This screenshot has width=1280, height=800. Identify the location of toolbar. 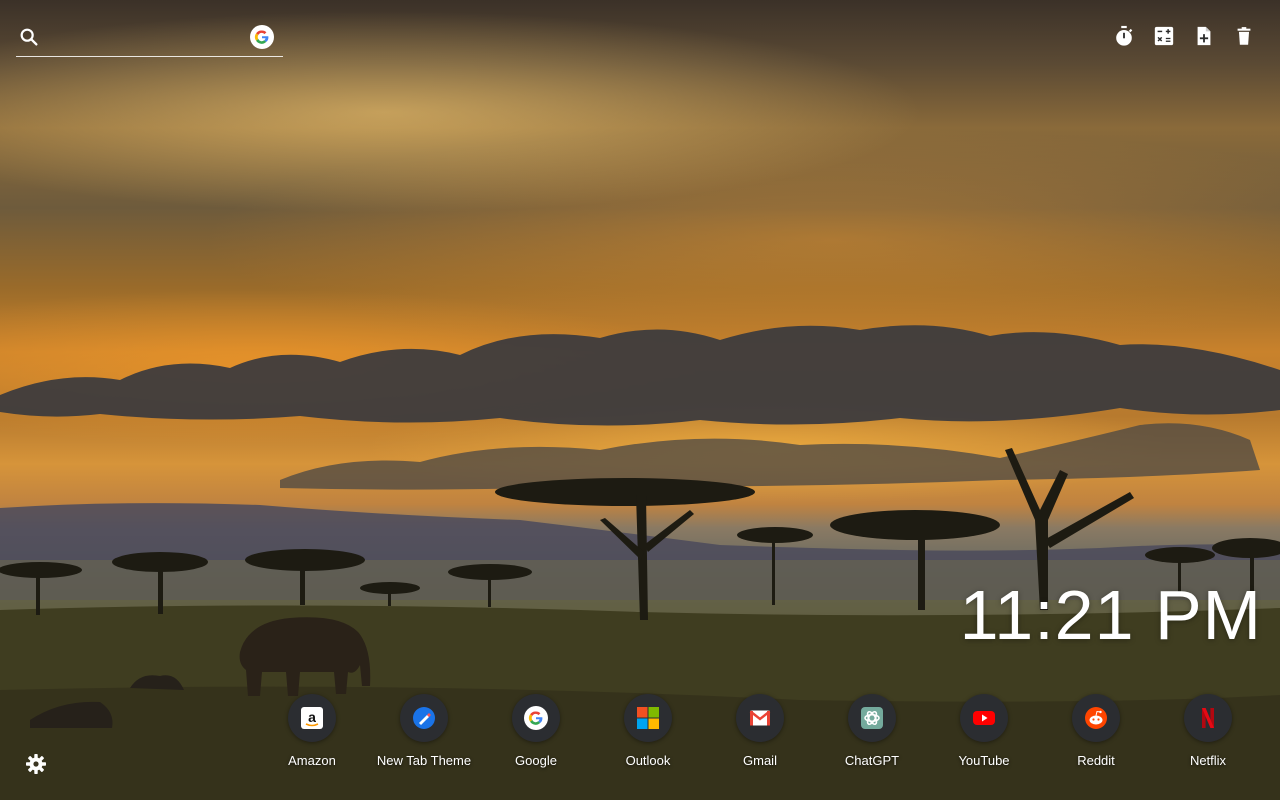
(1184, 36).